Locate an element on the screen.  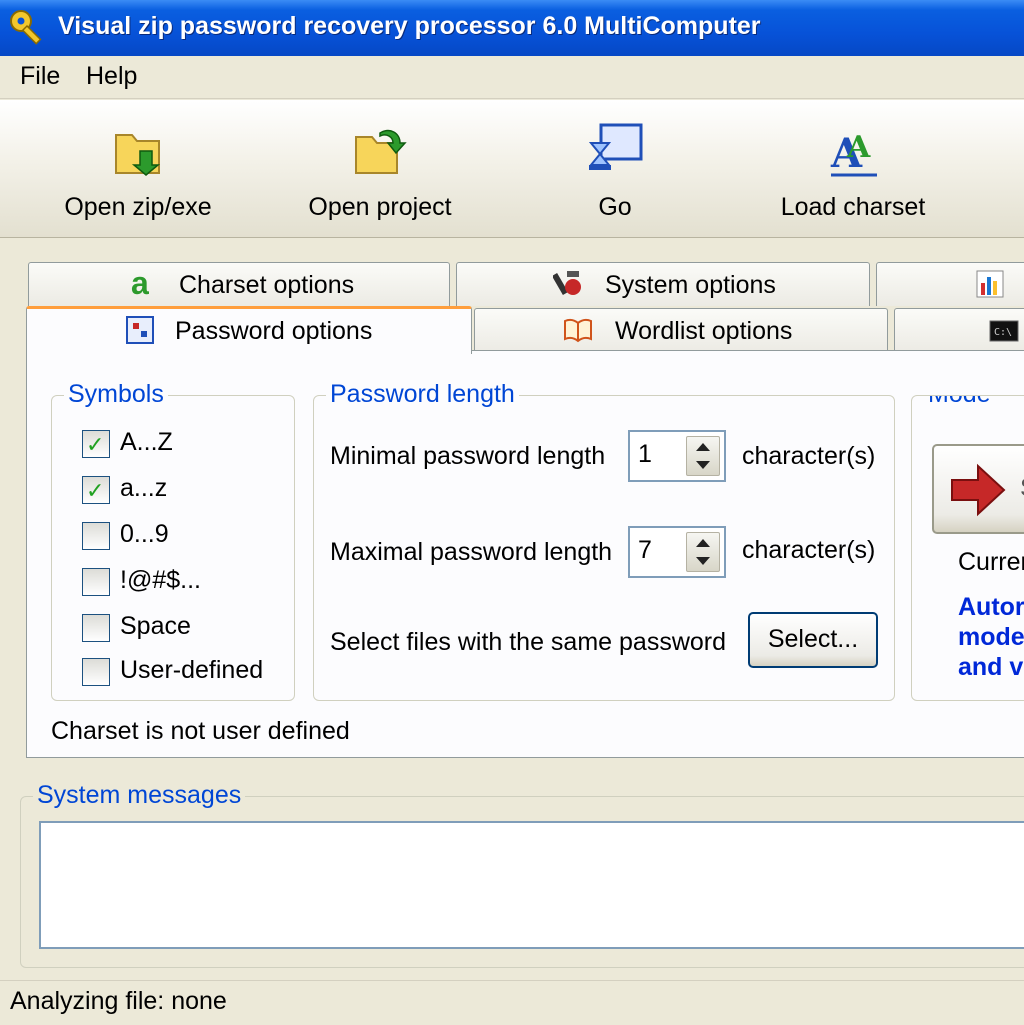
svg-text: A is located at coordinates (858, 147).